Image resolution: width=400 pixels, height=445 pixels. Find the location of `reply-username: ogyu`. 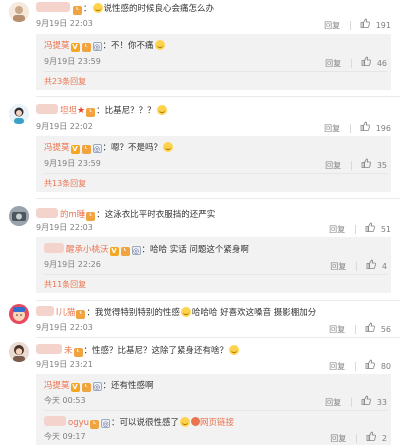

reply-username: ogyu is located at coordinates (78, 423).